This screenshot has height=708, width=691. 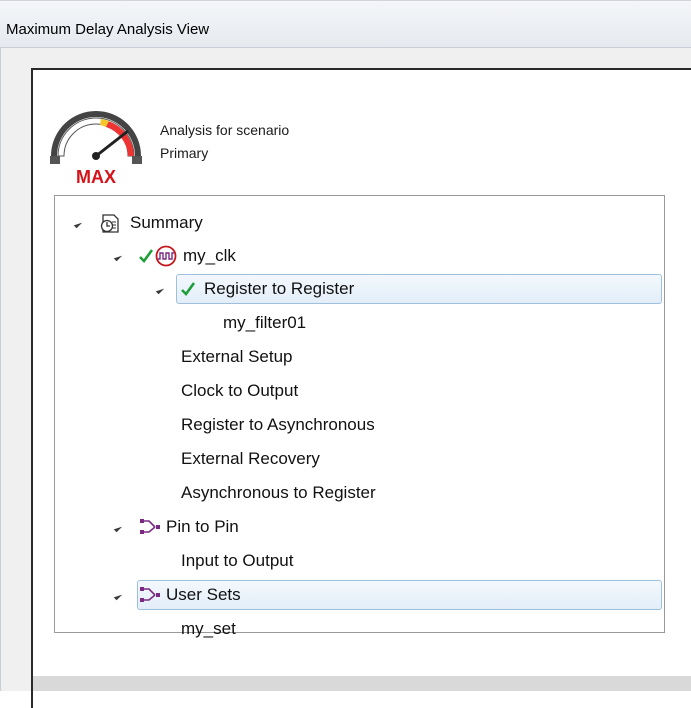 What do you see at coordinates (250, 458) in the screenshot?
I see `tree-label-external-recovery: External Recovery` at bounding box center [250, 458].